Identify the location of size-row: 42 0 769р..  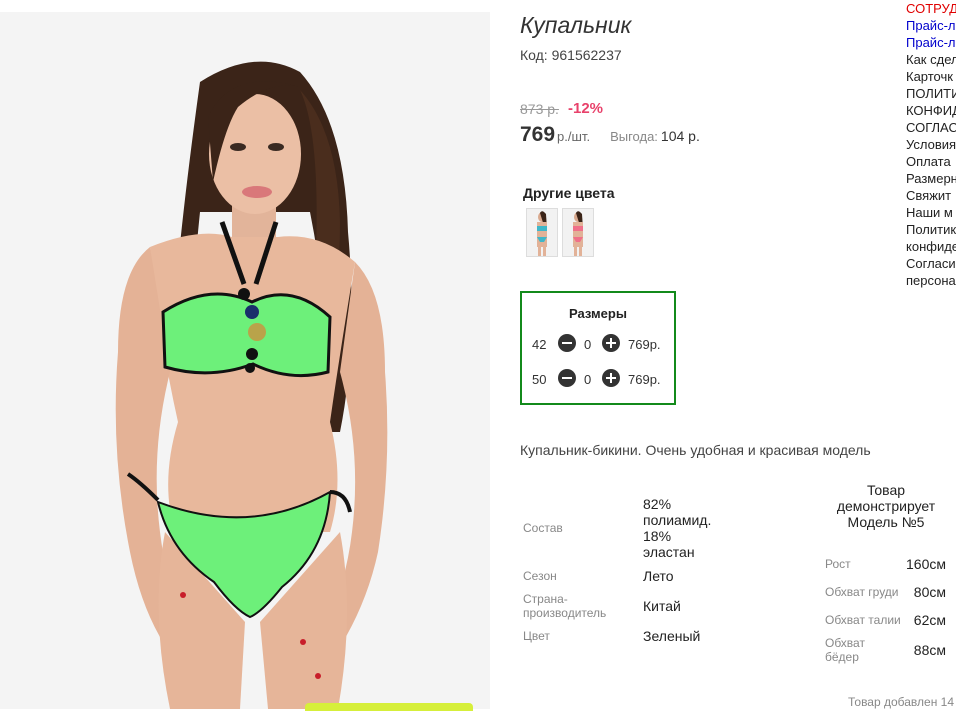
(602, 344).